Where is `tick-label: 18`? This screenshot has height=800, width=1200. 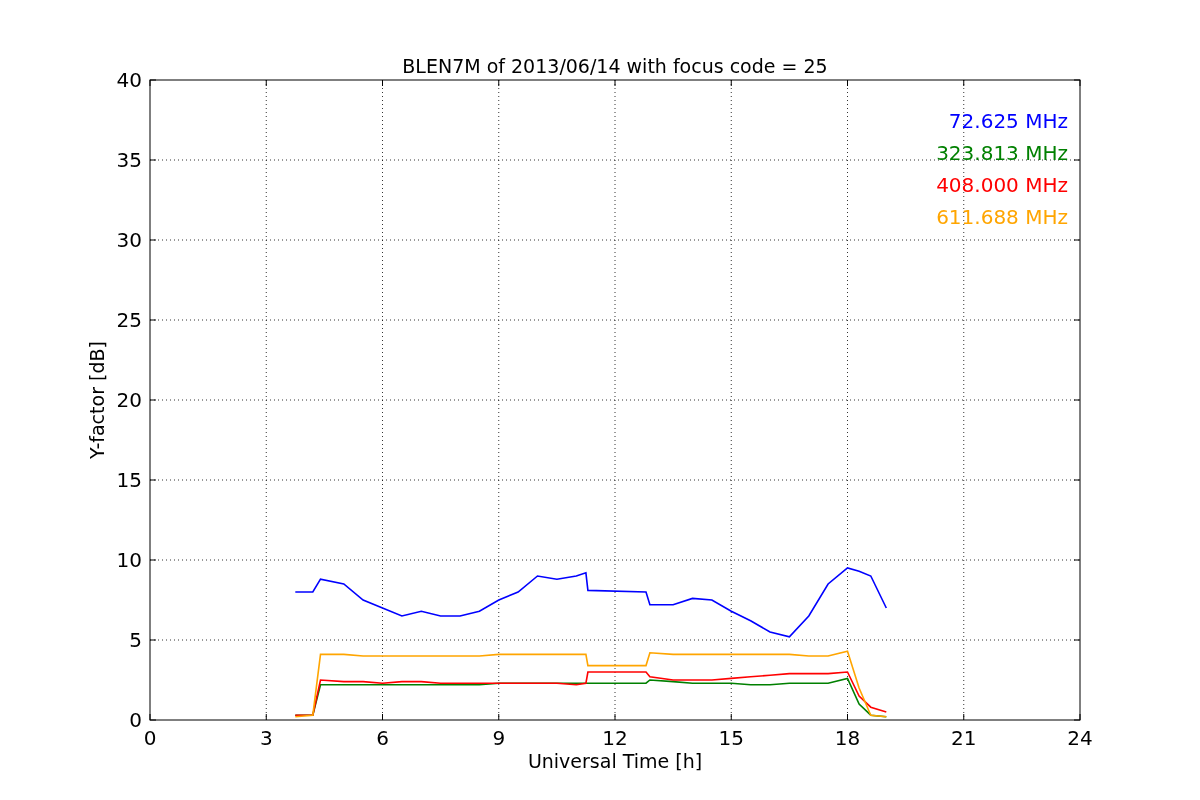 tick-label: 18 is located at coordinates (847, 738).